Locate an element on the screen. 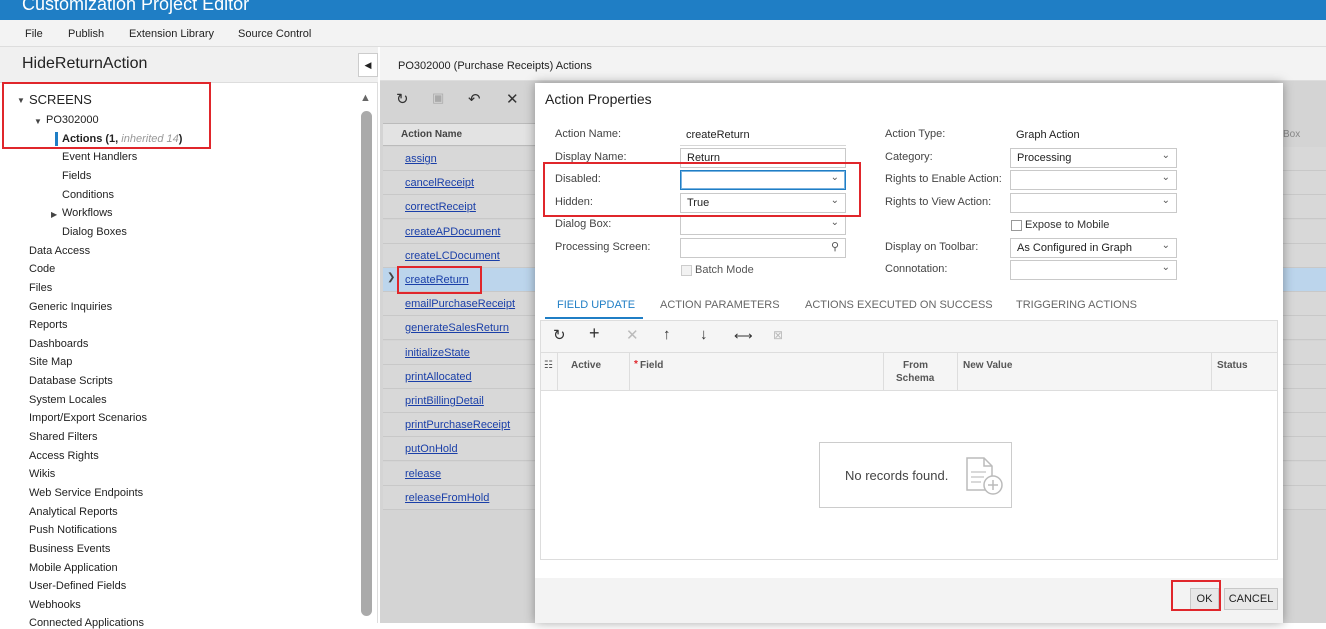 The height and width of the screenshot is (629, 1326). action-link: printBillingDetail is located at coordinates (444, 401).